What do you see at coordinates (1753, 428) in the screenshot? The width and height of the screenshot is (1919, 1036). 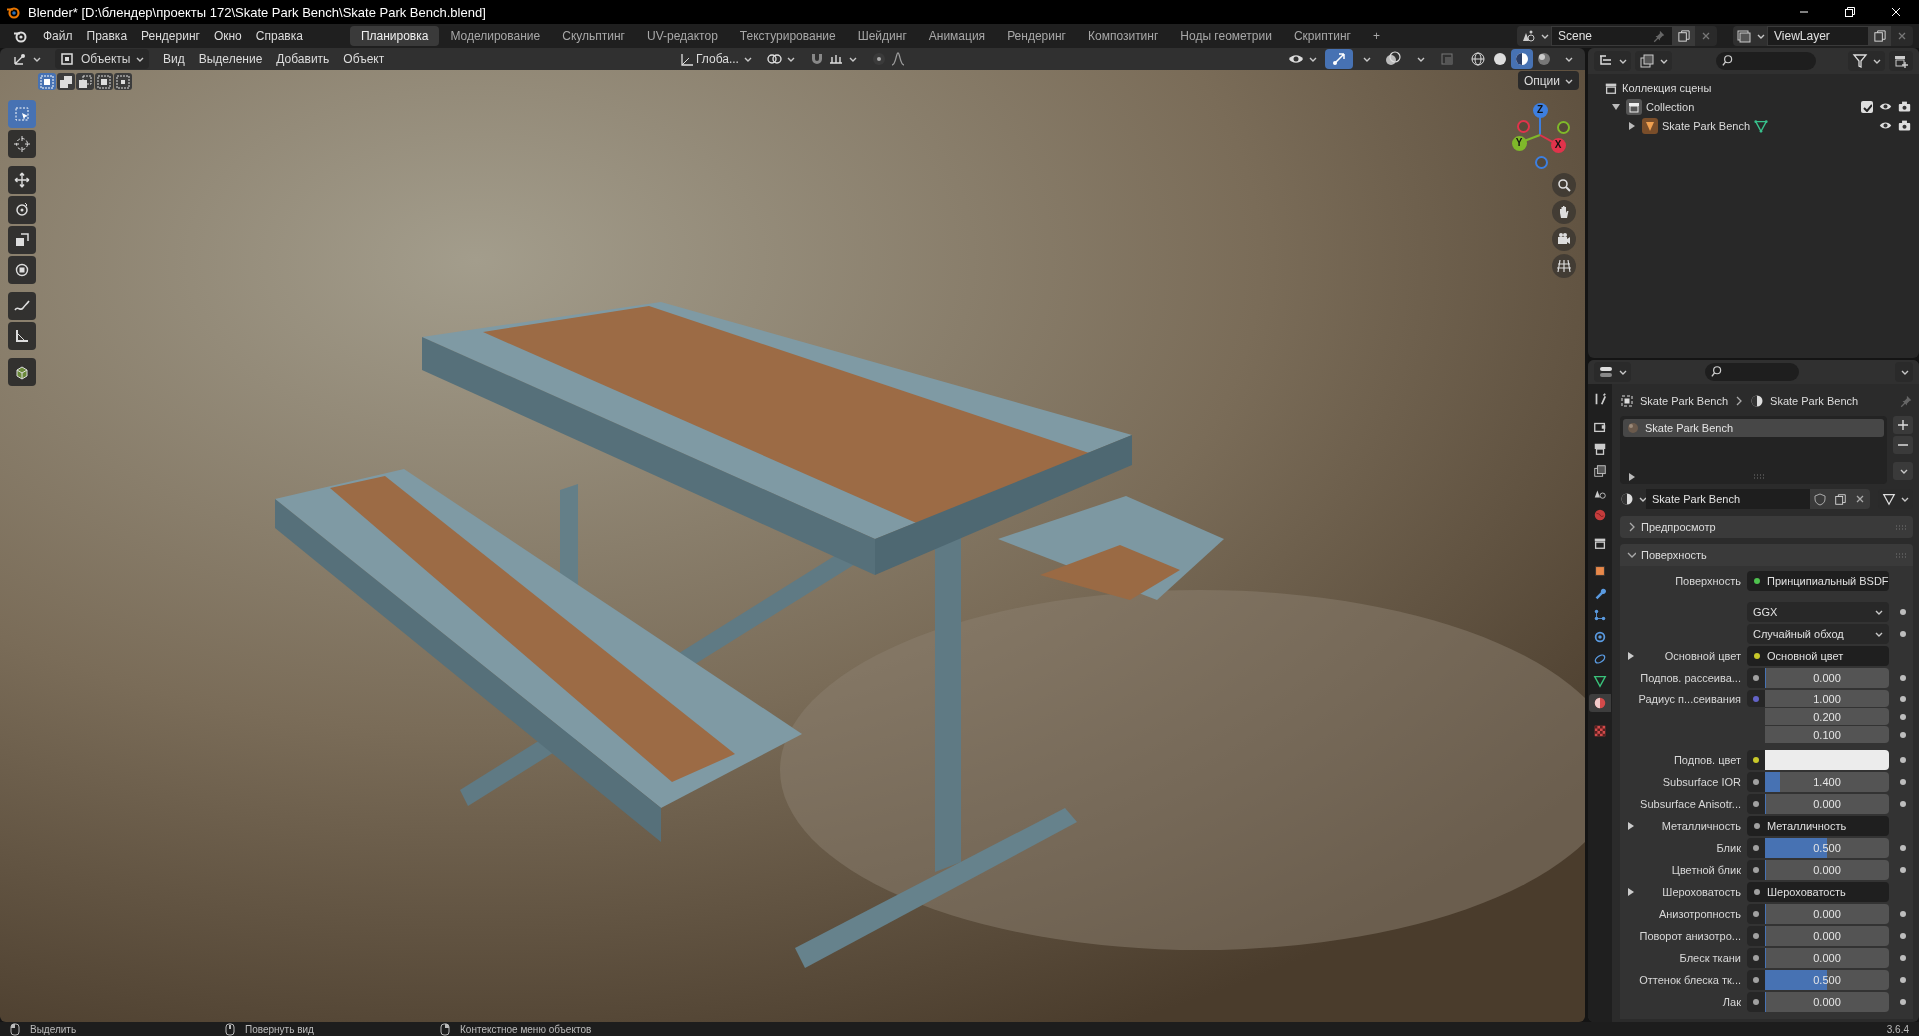 I see `material-slot: Skate Park Bench` at bounding box center [1753, 428].